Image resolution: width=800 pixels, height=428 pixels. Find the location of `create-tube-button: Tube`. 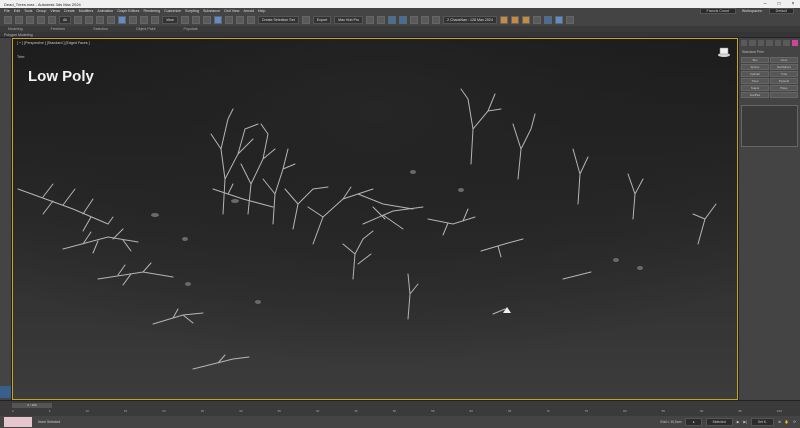

create-tube-button: Tube is located at coordinates (784, 74).